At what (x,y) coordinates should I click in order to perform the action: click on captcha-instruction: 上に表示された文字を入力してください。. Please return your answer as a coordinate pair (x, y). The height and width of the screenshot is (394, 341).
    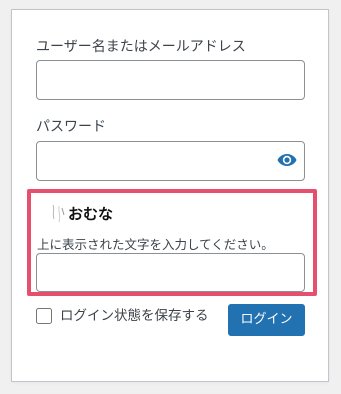
    Looking at the image, I should click on (155, 244).